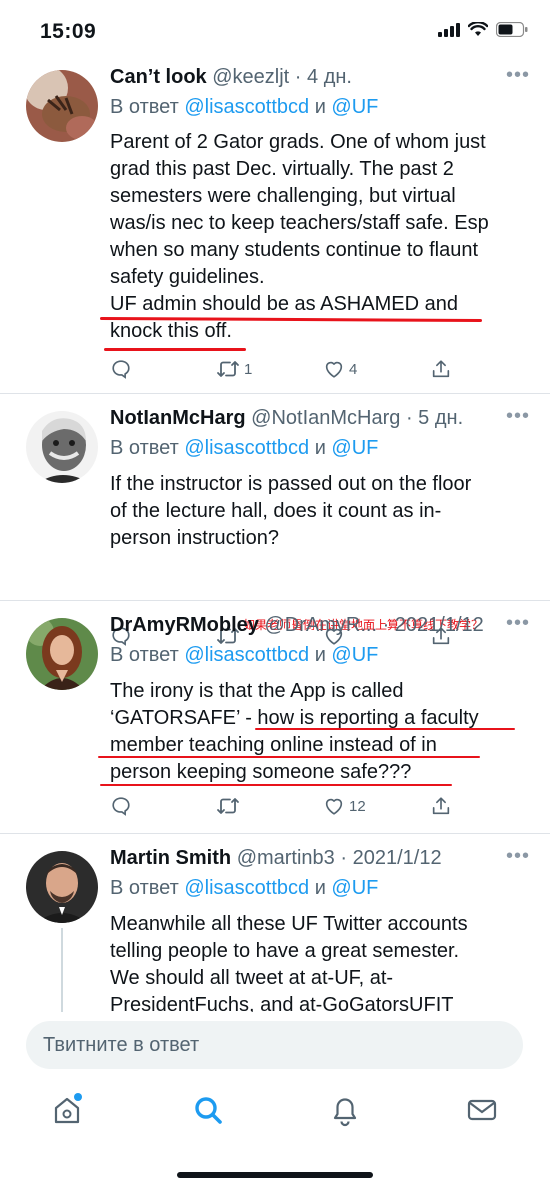 This screenshot has width=550, height=1190. I want to click on composer-placeholder: Твитните в ответ, so click(121, 1045).